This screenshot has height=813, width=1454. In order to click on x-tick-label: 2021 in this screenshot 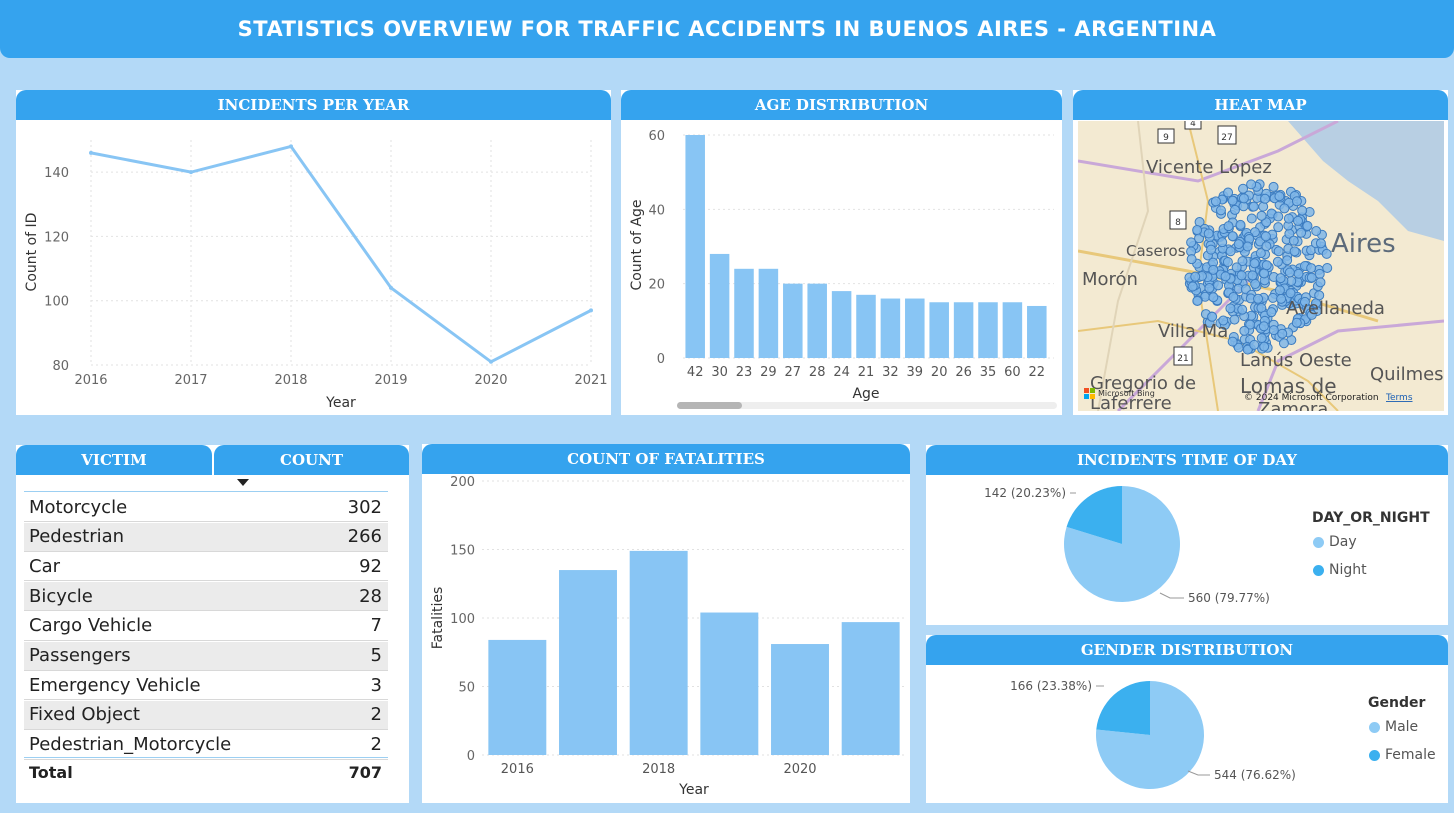, I will do `click(590, 380)`.